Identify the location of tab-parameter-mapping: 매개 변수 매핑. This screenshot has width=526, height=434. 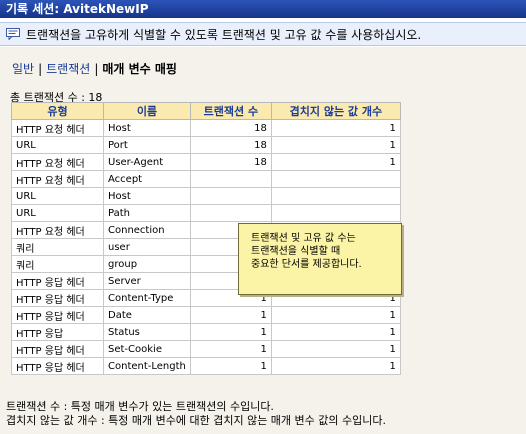
(139, 69).